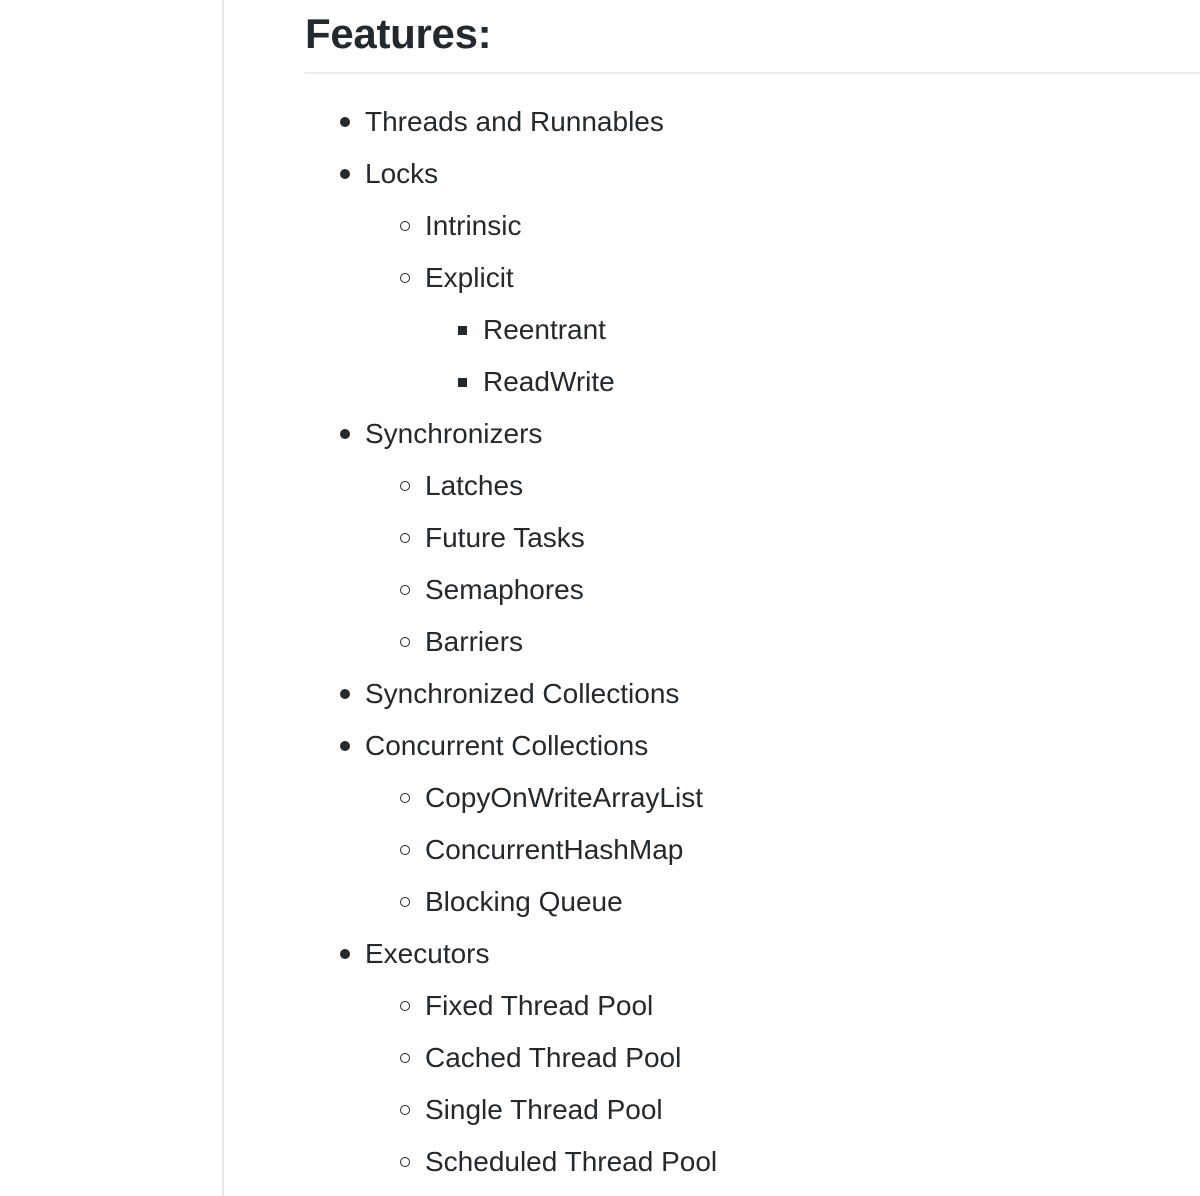 The image size is (1200, 1196). What do you see at coordinates (800, 902) in the screenshot?
I see `list-item-blocking-queue: Blocking Queue` at bounding box center [800, 902].